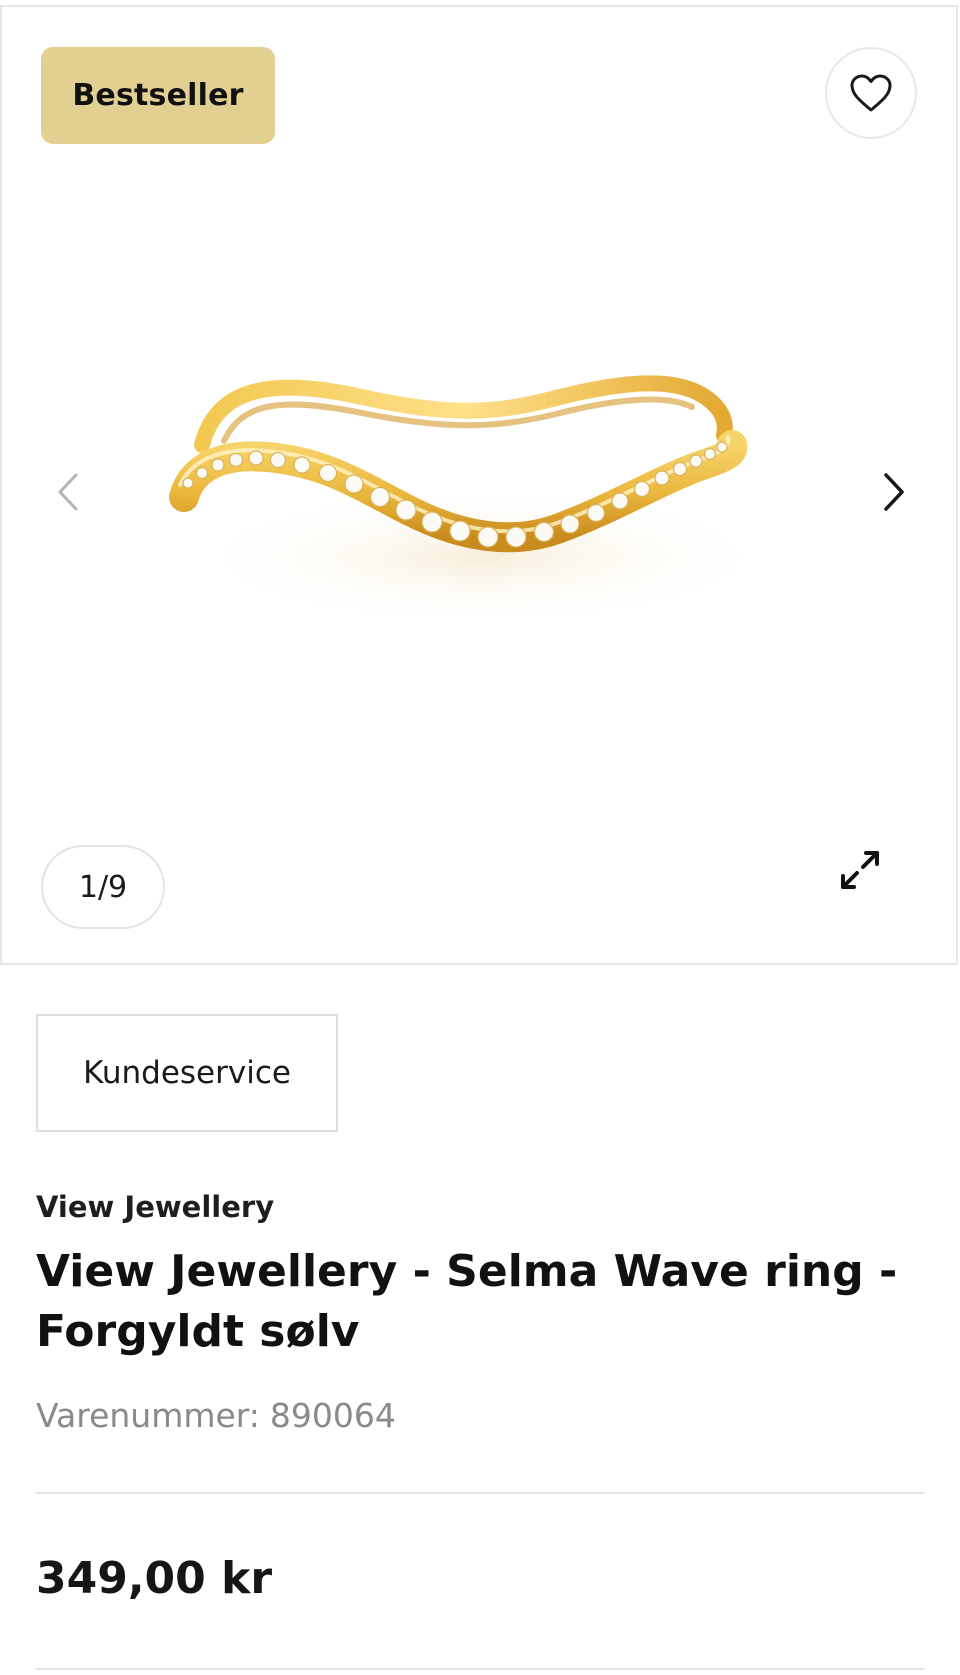 Image resolution: width=960 pixels, height=1675 pixels. What do you see at coordinates (475, 501) in the screenshot?
I see `ring-product-image` at bounding box center [475, 501].